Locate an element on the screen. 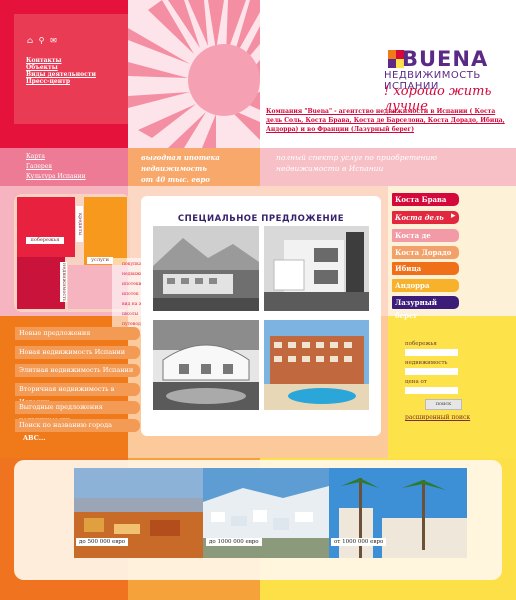 Image resolution: width=516 pixels, height=600 pixels. region-costa-barcelona: Коста де Барселона is located at coordinates (425, 241).